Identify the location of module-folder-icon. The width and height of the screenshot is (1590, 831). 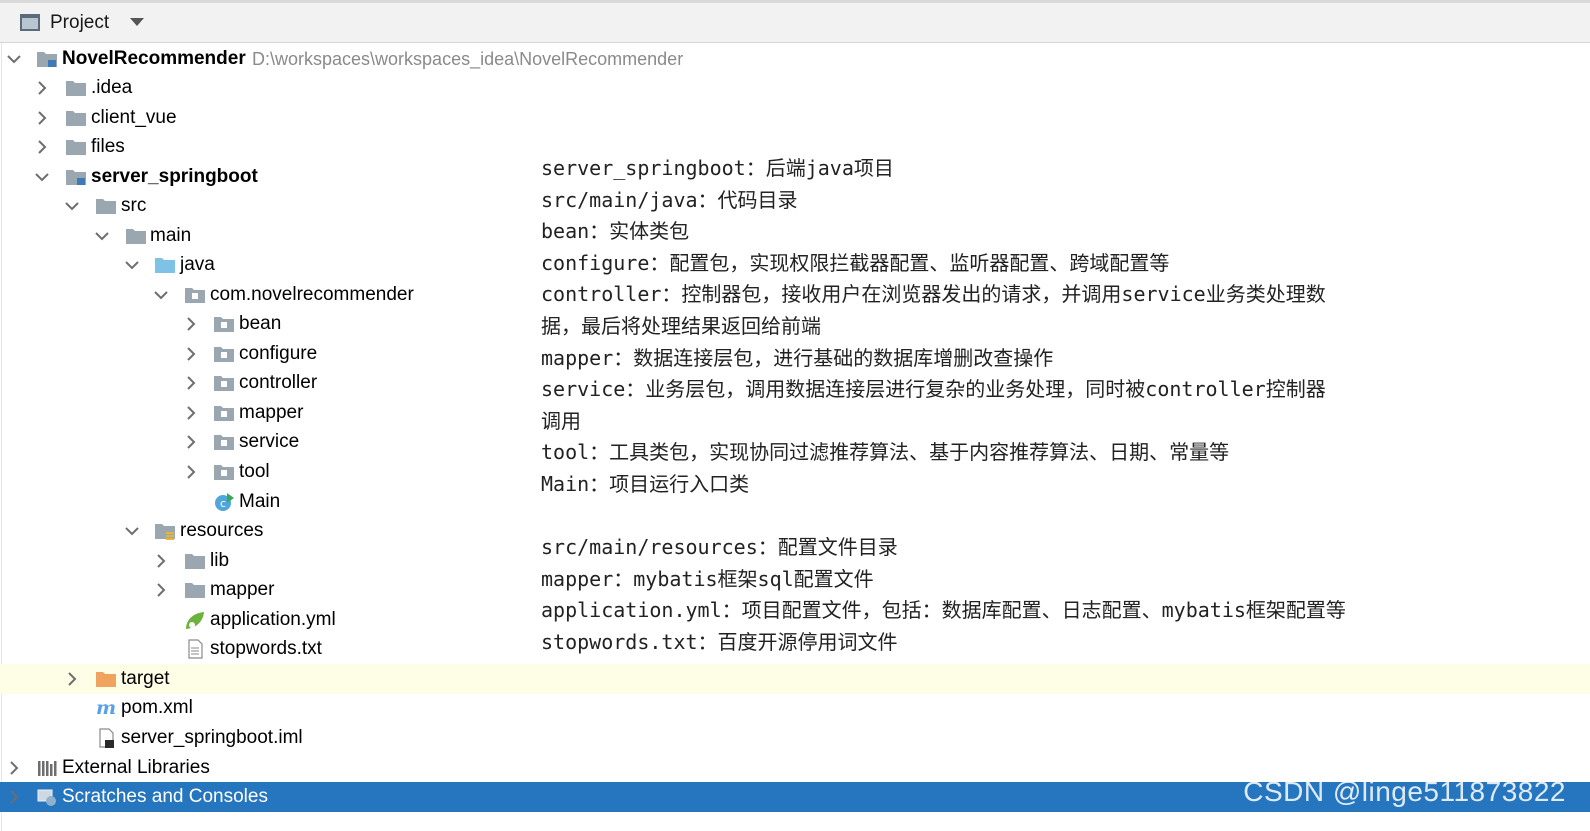
(47, 59).